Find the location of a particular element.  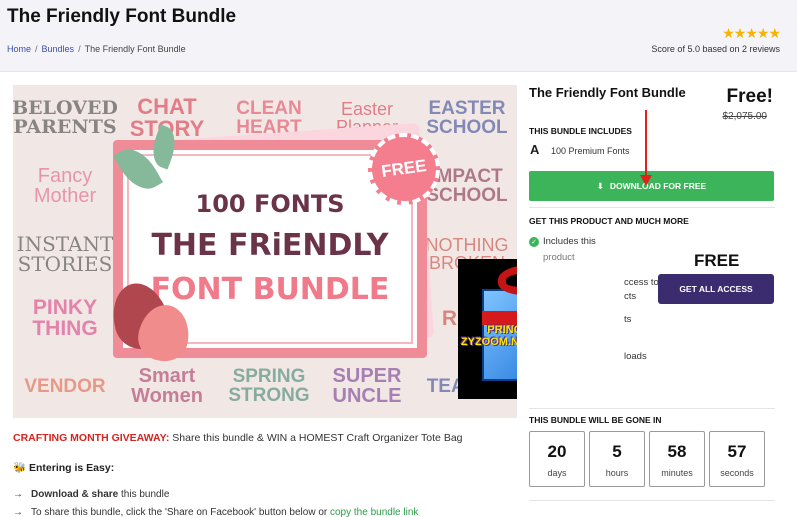

cover-line-count: 100 FONTS is located at coordinates (270, 204).